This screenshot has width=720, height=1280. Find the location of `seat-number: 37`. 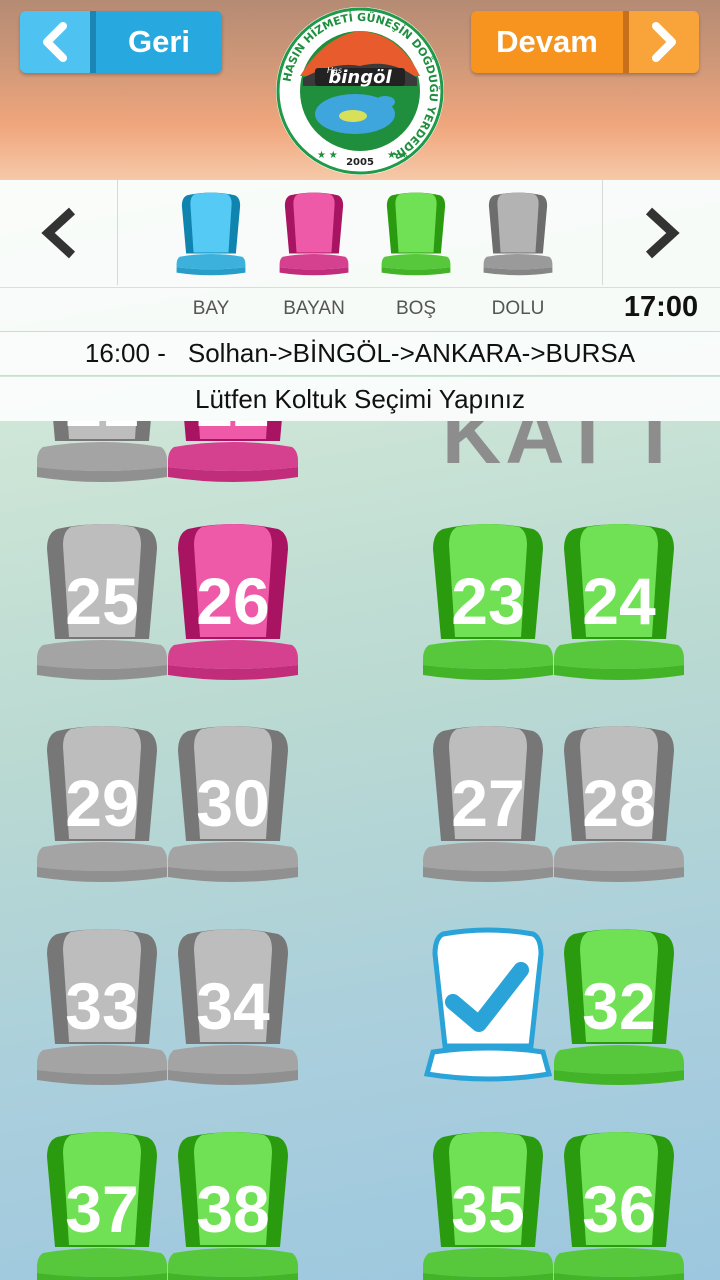

seat-number: 37 is located at coordinates (102, 1209).